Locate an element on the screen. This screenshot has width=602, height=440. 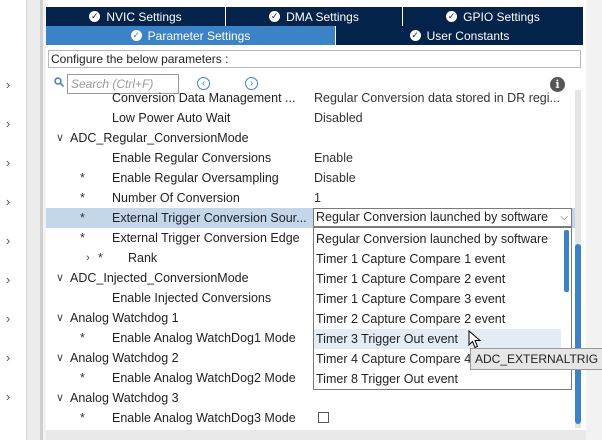
tab-row-bottom: ✓ Parameter Settings ✓ User Constants is located at coordinates (314, 35).